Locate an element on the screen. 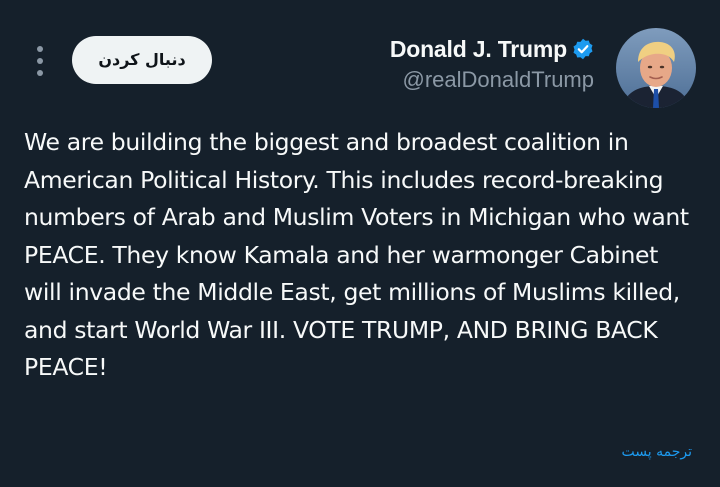  more-options-button is located at coordinates (40, 61).